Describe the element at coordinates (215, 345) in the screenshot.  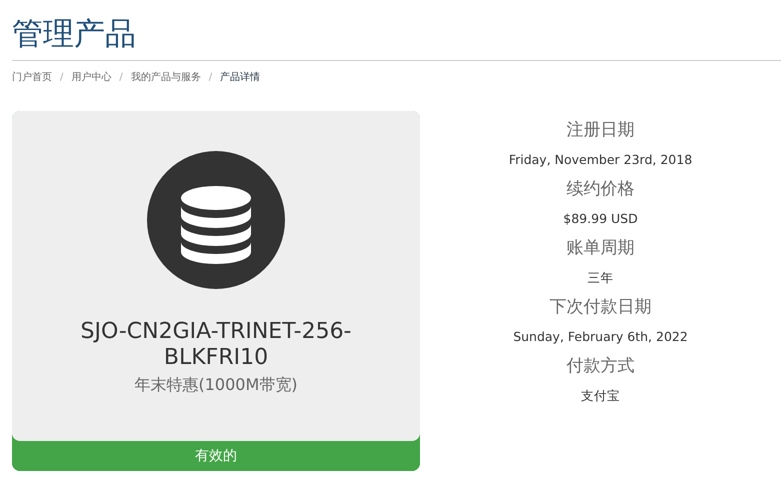
I see `product-name: SJO-CN2GIA-TRINET-256-BLKFRI10` at that location.